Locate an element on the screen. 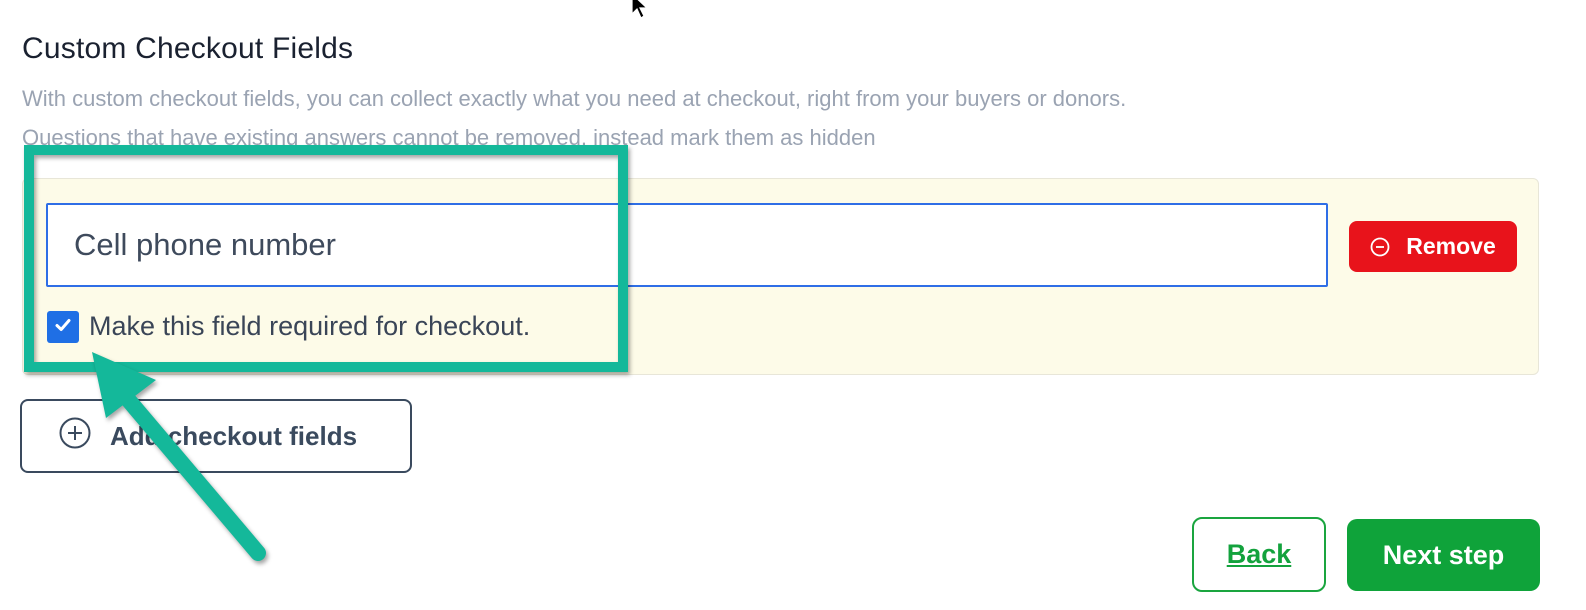 This screenshot has width=1586, height=610. remove-button-label: Remove is located at coordinates (1451, 246).